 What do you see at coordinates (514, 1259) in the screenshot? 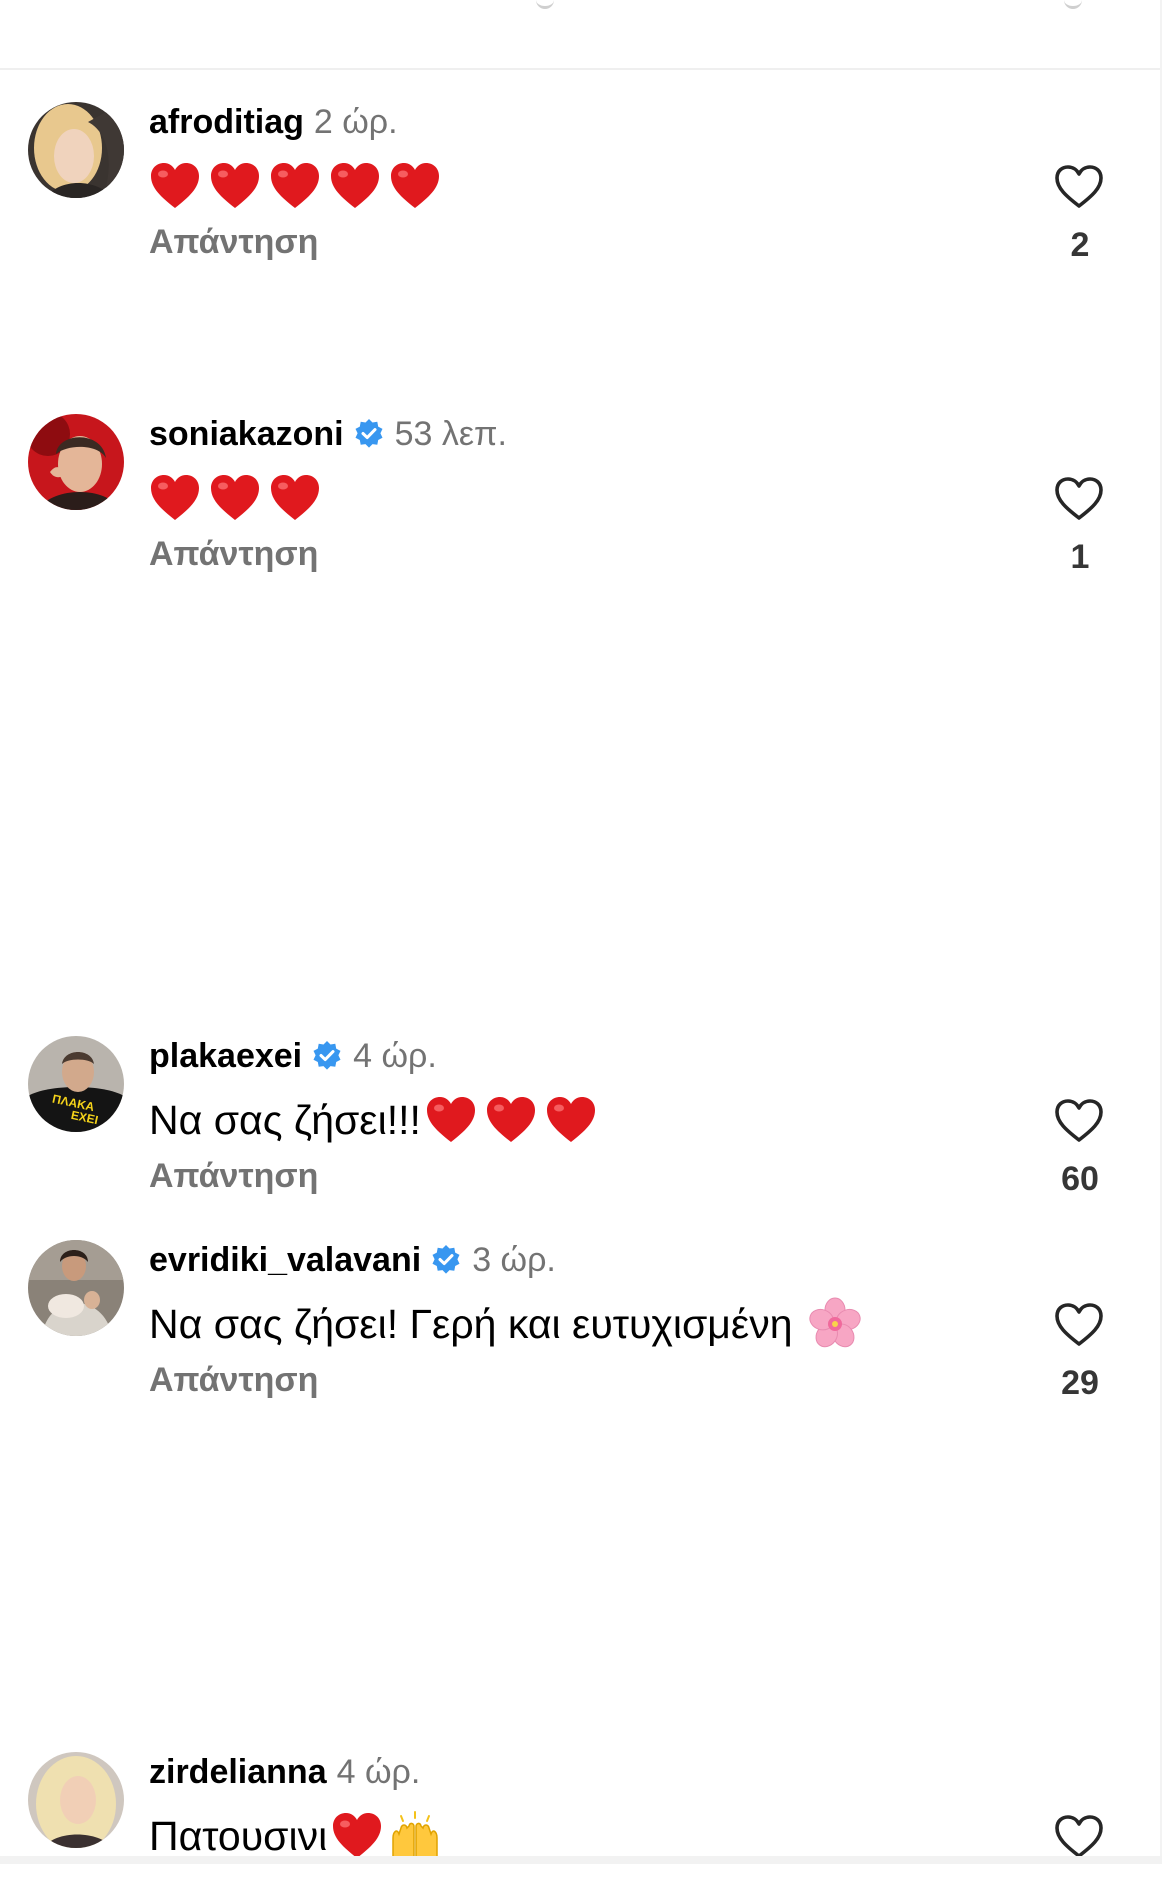
I see `comment-time: 3 ώρ.` at bounding box center [514, 1259].